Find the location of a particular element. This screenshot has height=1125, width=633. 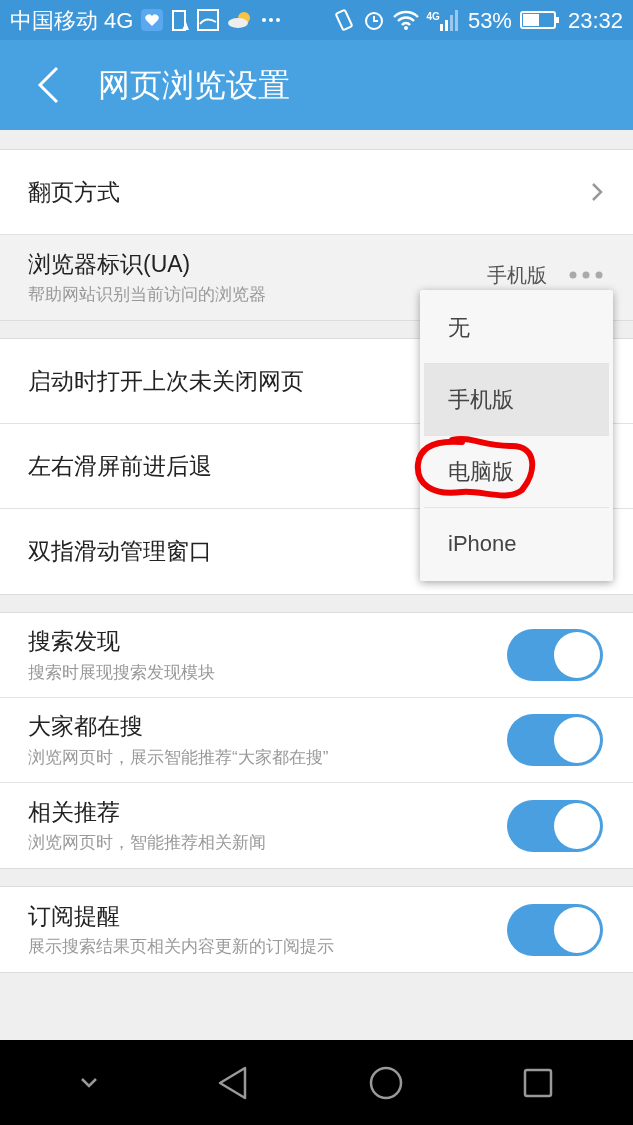

row-title: 相关推荐 is located at coordinates (74, 812).